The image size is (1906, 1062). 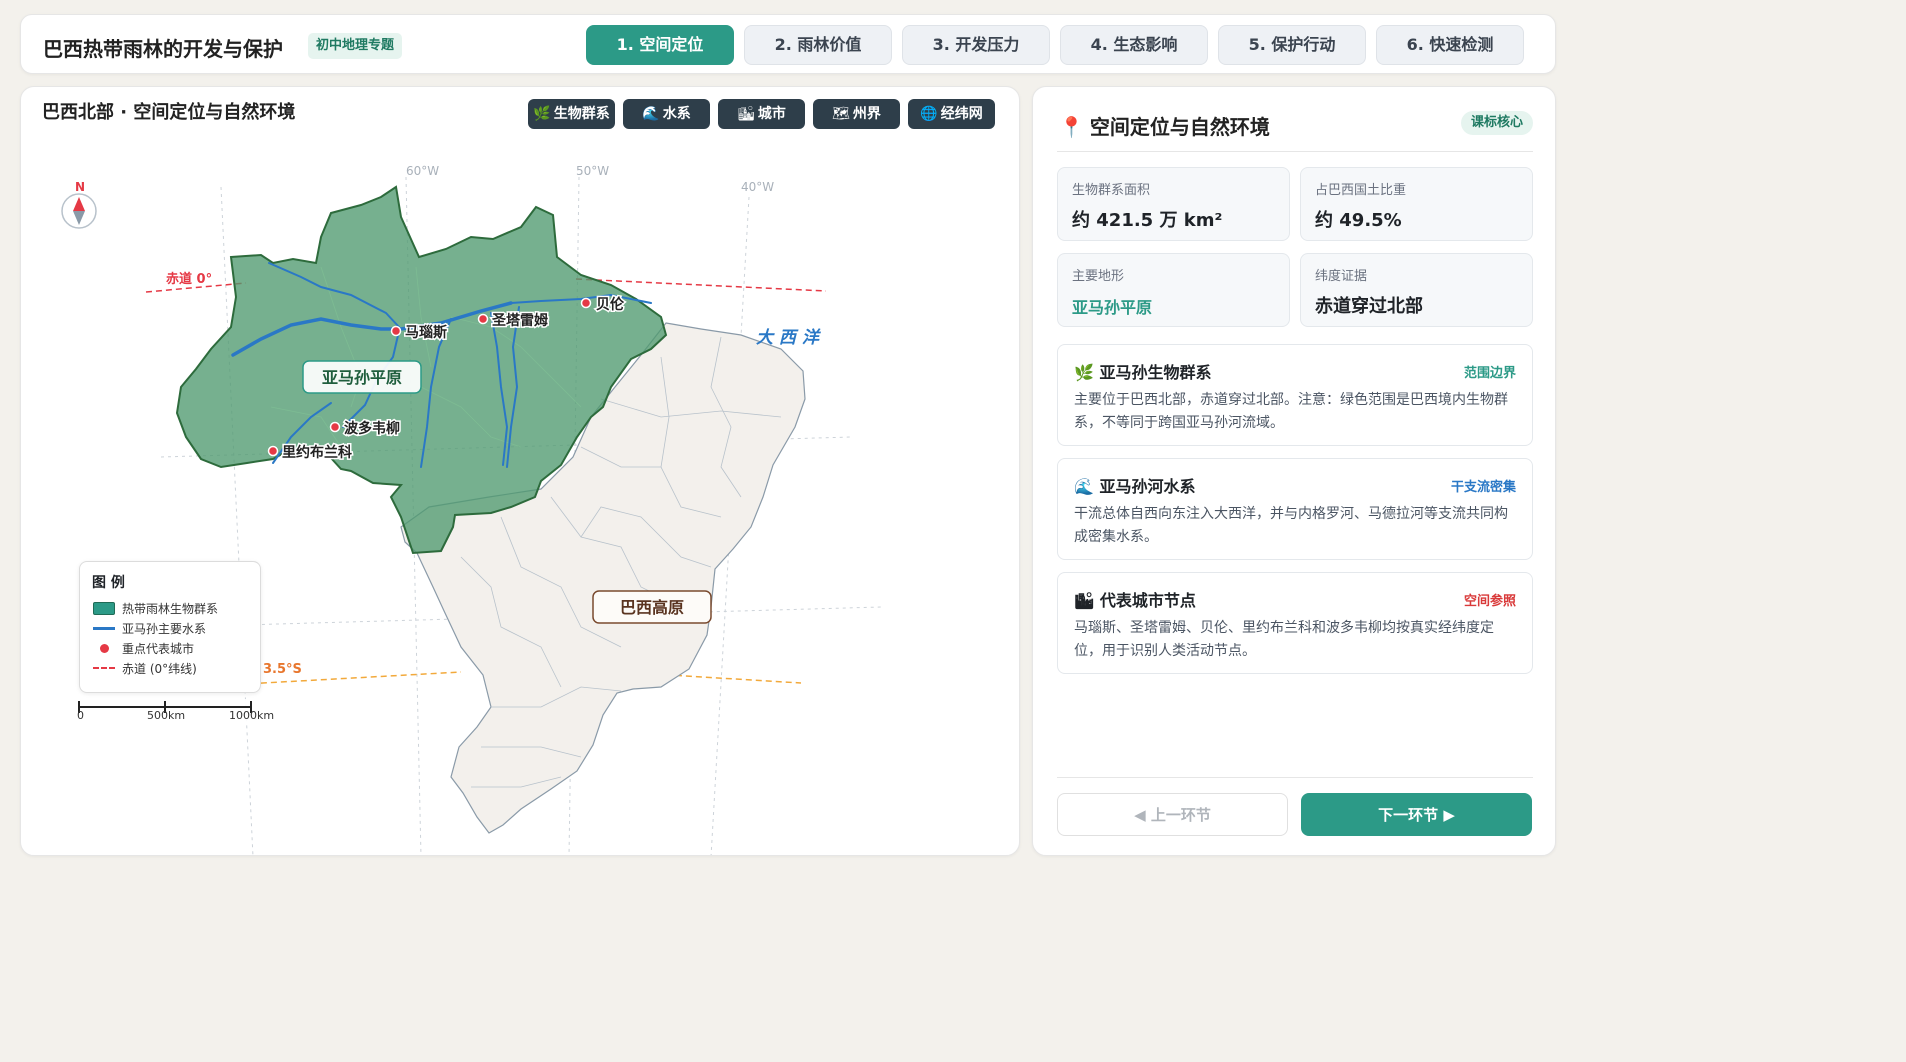 What do you see at coordinates (856, 114) in the screenshot?
I see `layer-toggle-state-borders: 🗺 州界` at bounding box center [856, 114].